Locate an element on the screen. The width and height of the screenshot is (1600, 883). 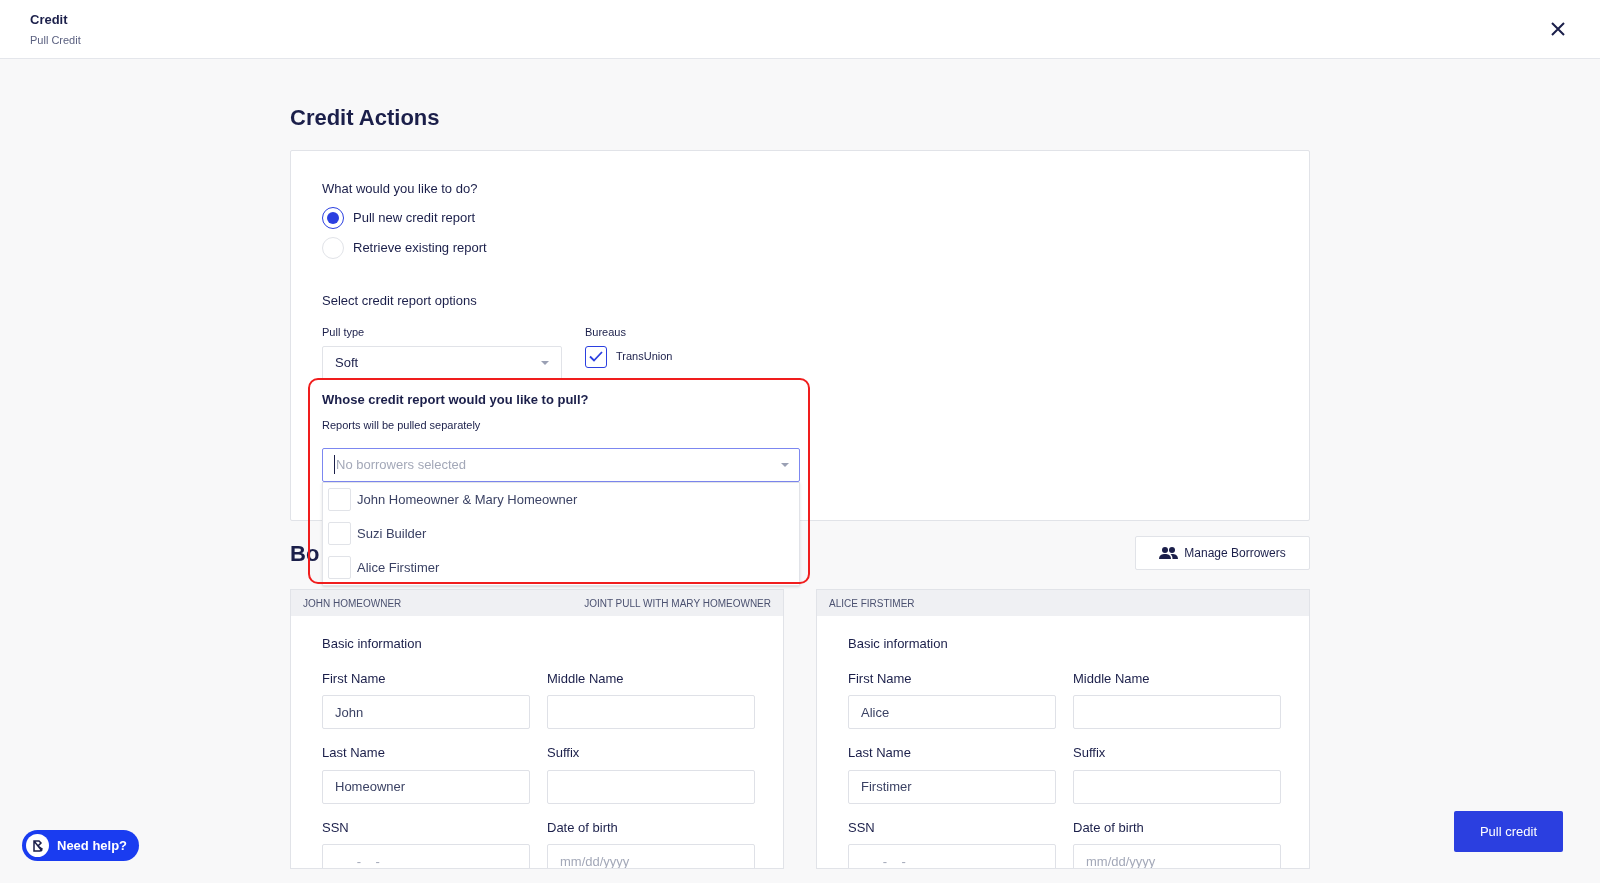
question-label: Whose credit report would you like to pull? is located at coordinates (456, 399).